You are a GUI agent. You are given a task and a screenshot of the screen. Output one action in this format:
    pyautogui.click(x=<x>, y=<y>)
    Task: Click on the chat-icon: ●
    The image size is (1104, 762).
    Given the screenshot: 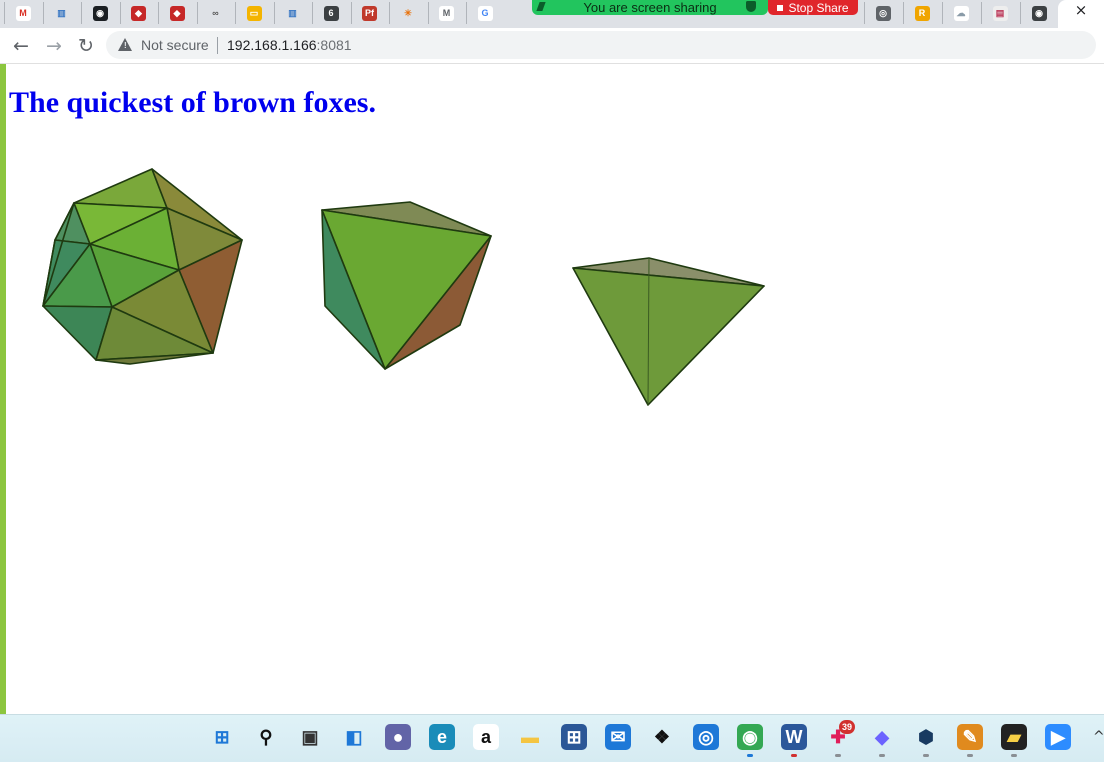 What is the action you would take?
    pyautogui.click(x=398, y=737)
    